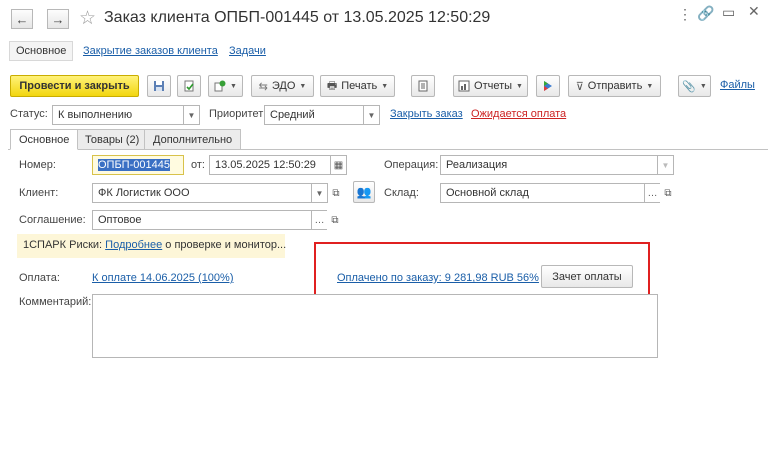  Describe the element at coordinates (55, 302) in the screenshot. I see `comment-label: Комментарий:` at that location.